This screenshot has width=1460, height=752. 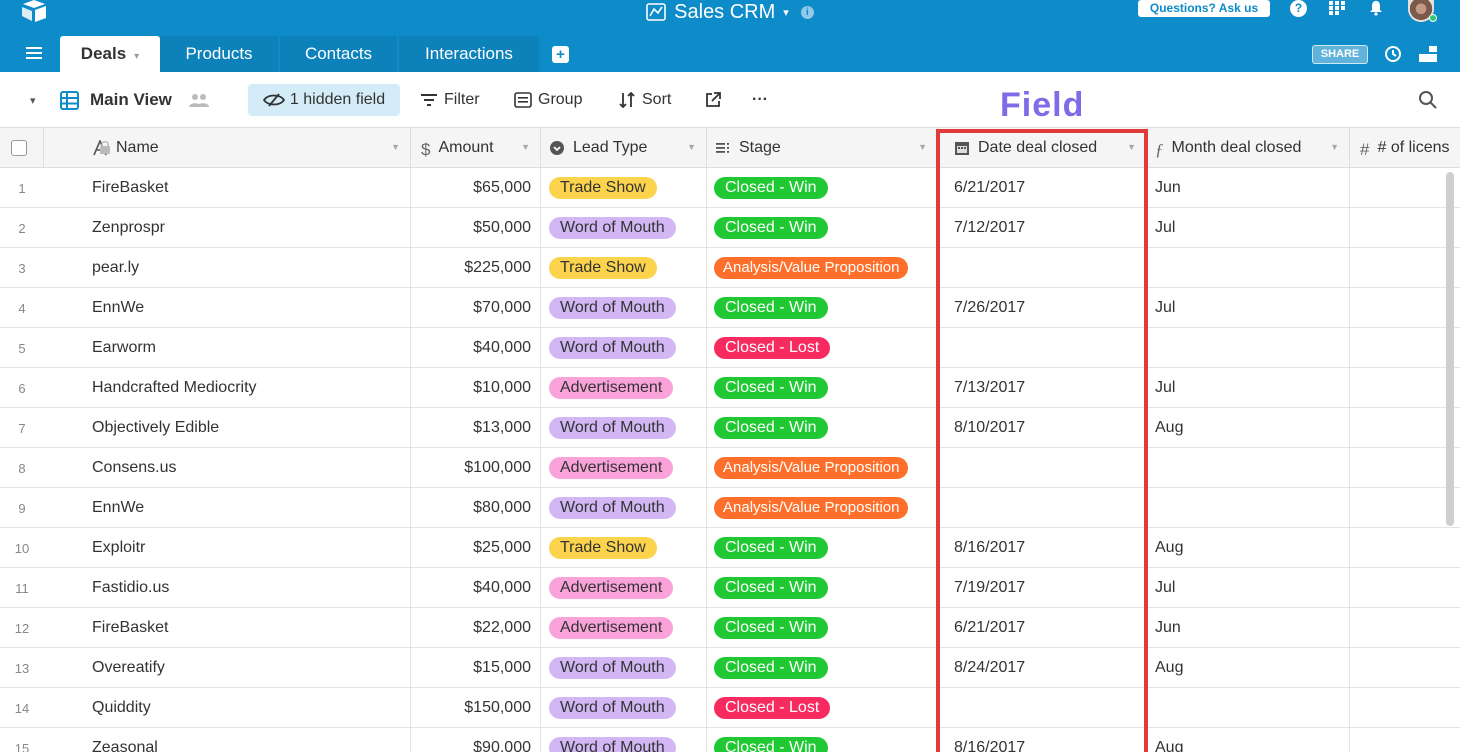 What do you see at coordinates (227, 428) in the screenshot?
I see `name-cell: Objectively Edible` at bounding box center [227, 428].